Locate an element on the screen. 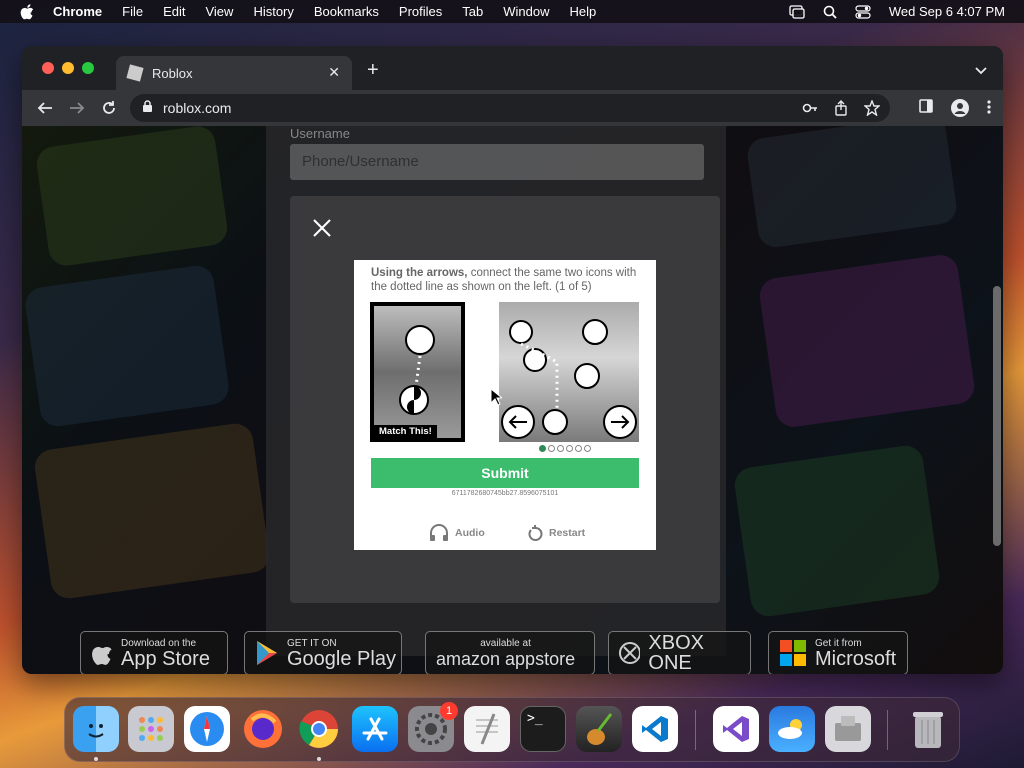 The image size is (1024, 768). tab-strip: Roblox ✕ + is located at coordinates (512, 68).